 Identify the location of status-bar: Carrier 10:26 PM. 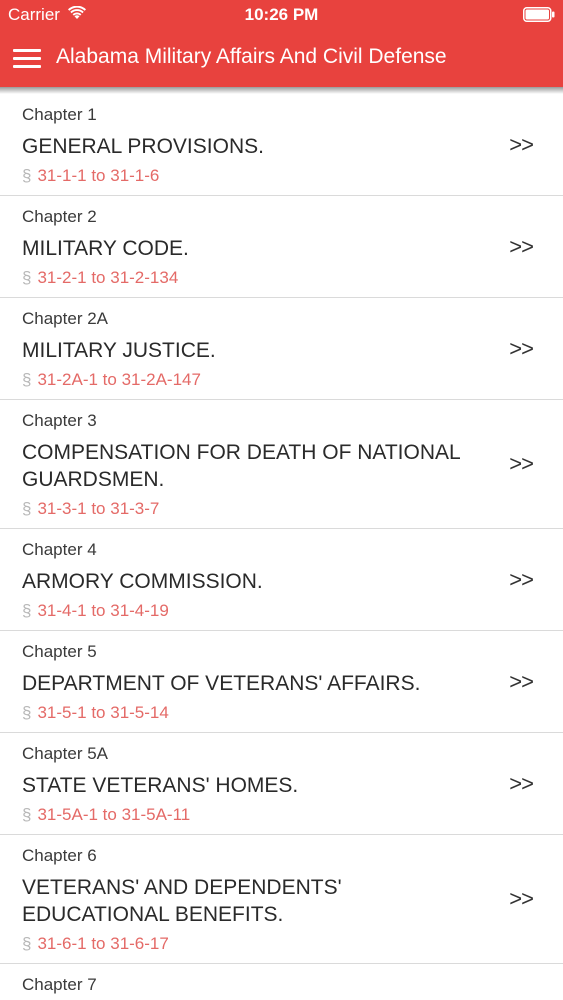
(281, 15).